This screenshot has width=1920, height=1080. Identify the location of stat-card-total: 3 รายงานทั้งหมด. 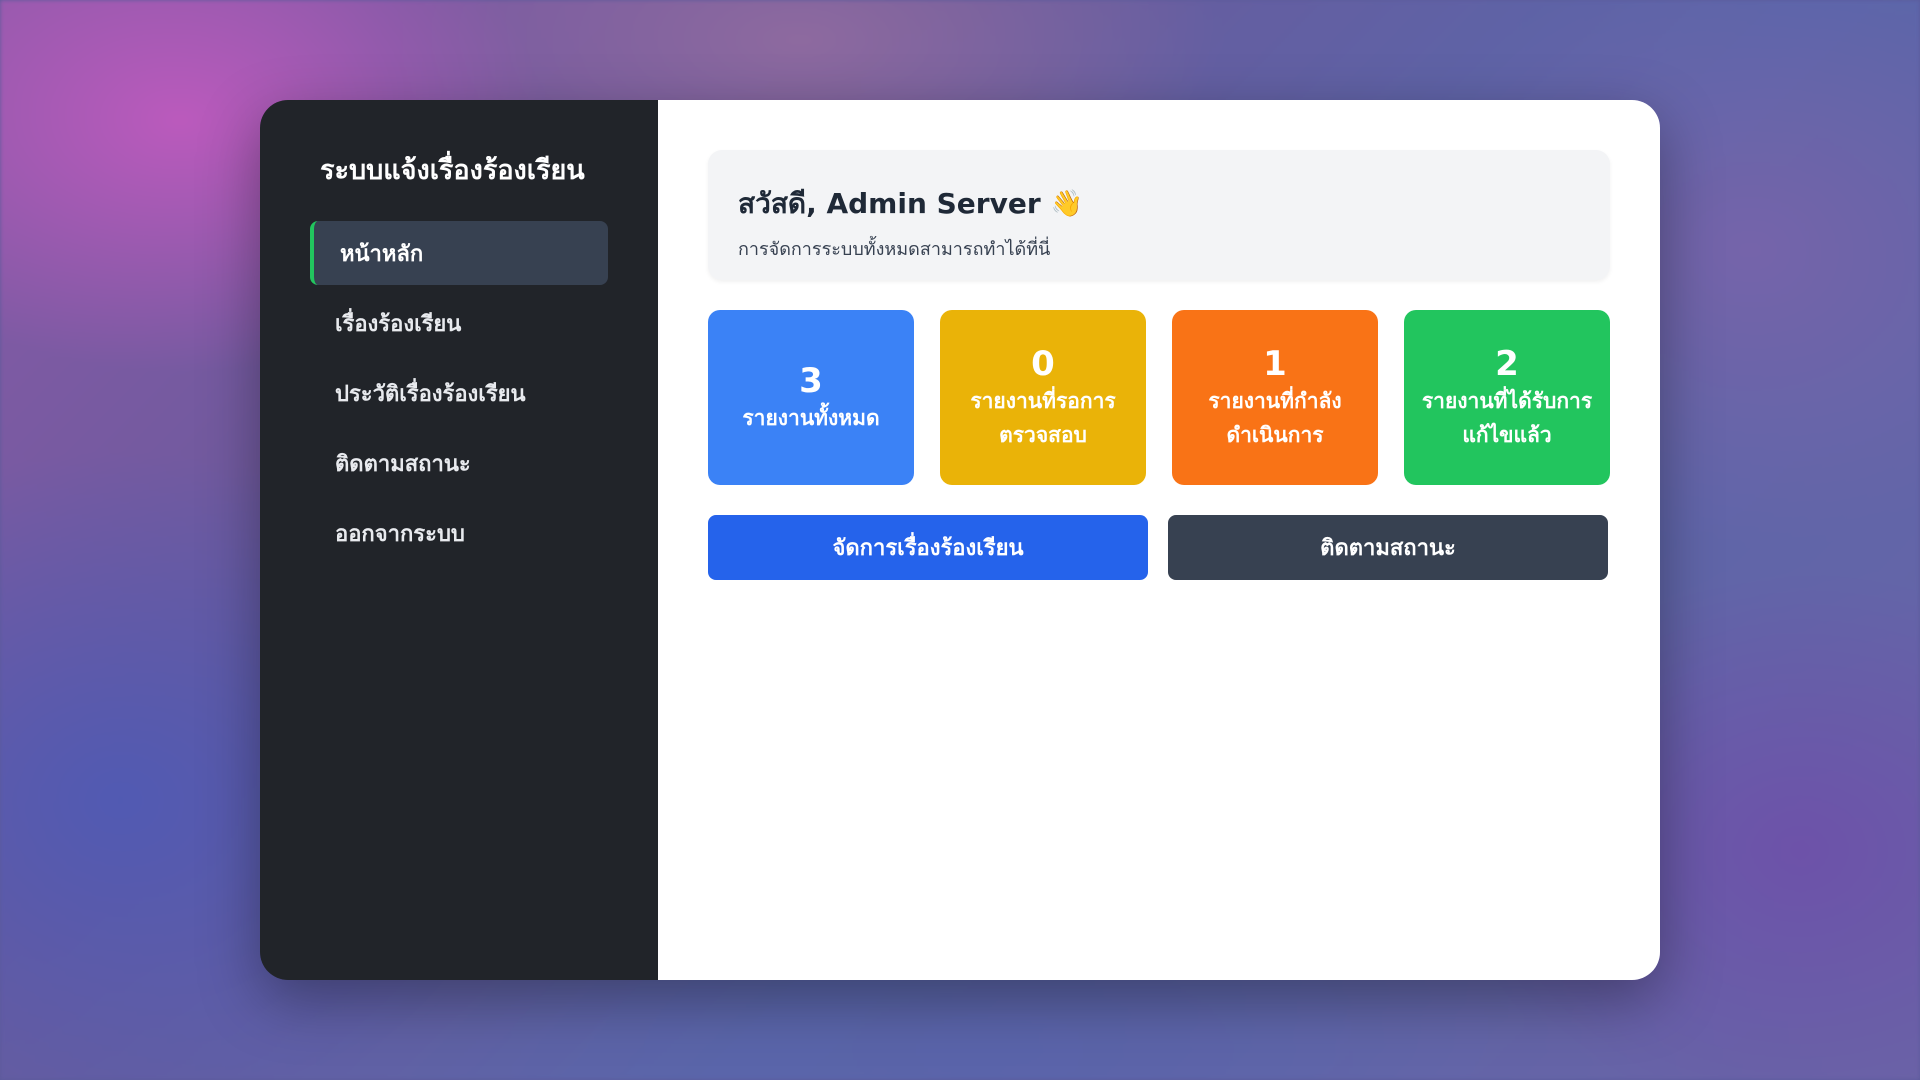
(811, 397).